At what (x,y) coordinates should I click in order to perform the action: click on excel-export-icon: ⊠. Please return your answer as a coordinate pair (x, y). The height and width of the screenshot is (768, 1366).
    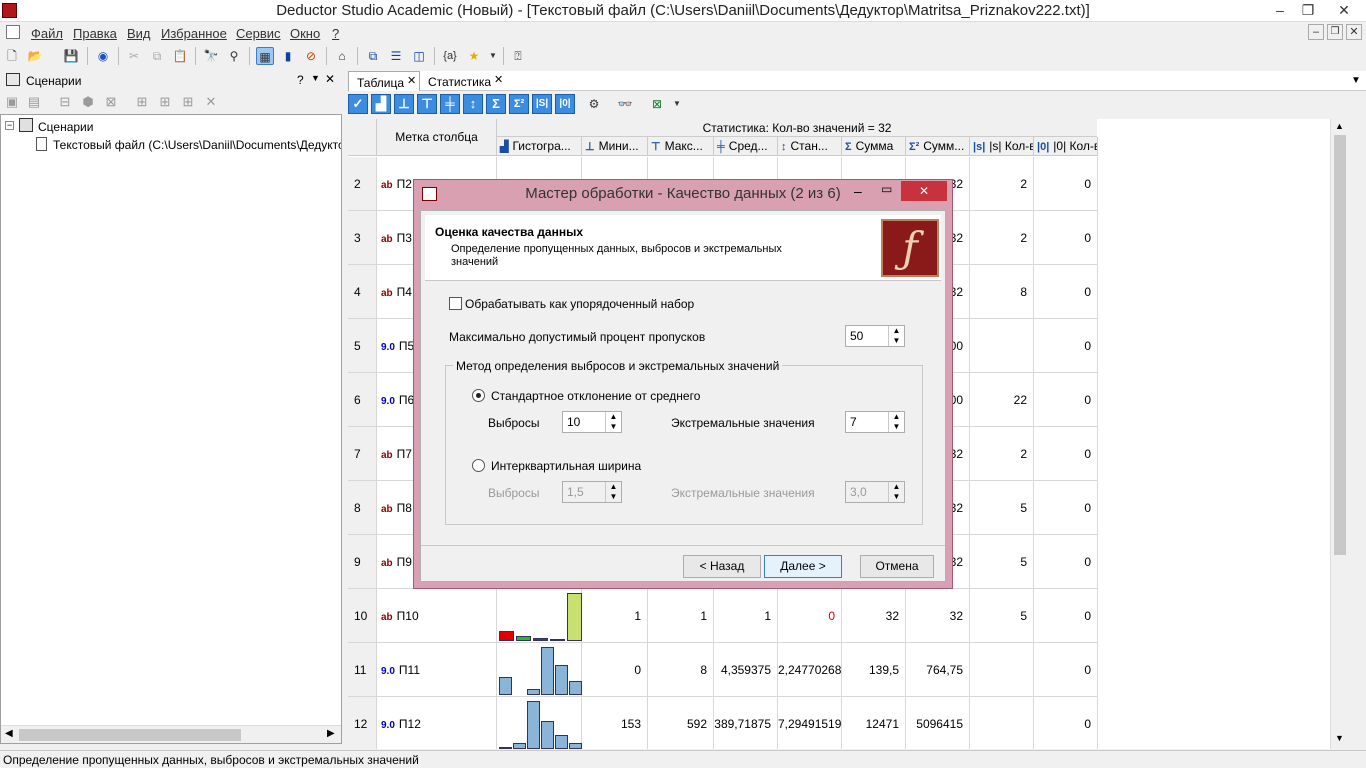
    Looking at the image, I should click on (657, 104).